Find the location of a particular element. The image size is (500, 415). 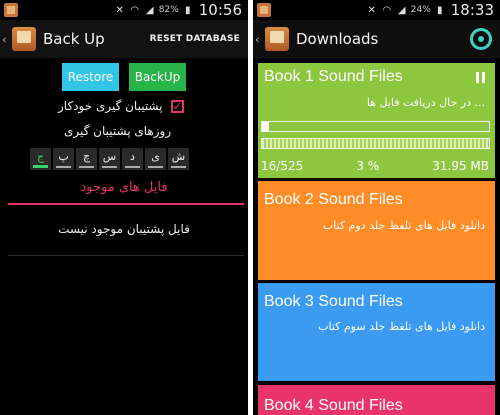

status-bar: ✕ ◠ ◢ 24% ▮ 18:33 is located at coordinates (376, 10).